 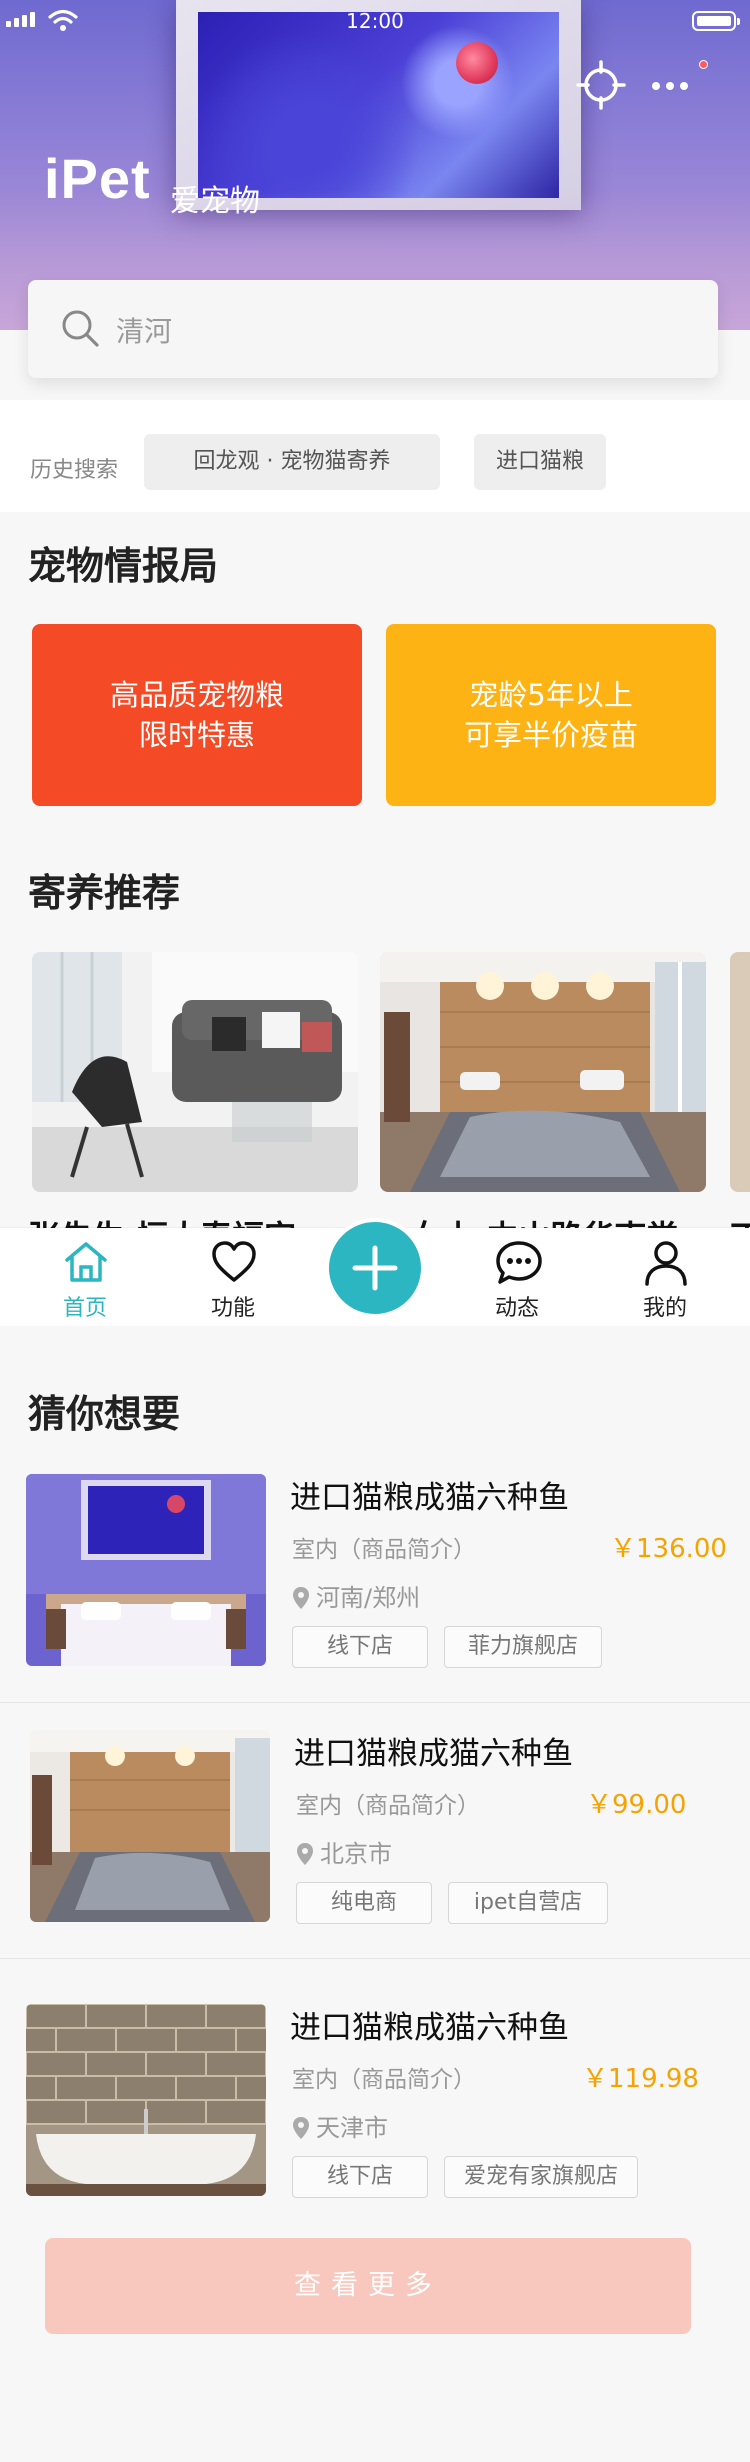 What do you see at coordinates (523, 1647) in the screenshot?
I see `product-tag: 菲力旗舰店` at bounding box center [523, 1647].